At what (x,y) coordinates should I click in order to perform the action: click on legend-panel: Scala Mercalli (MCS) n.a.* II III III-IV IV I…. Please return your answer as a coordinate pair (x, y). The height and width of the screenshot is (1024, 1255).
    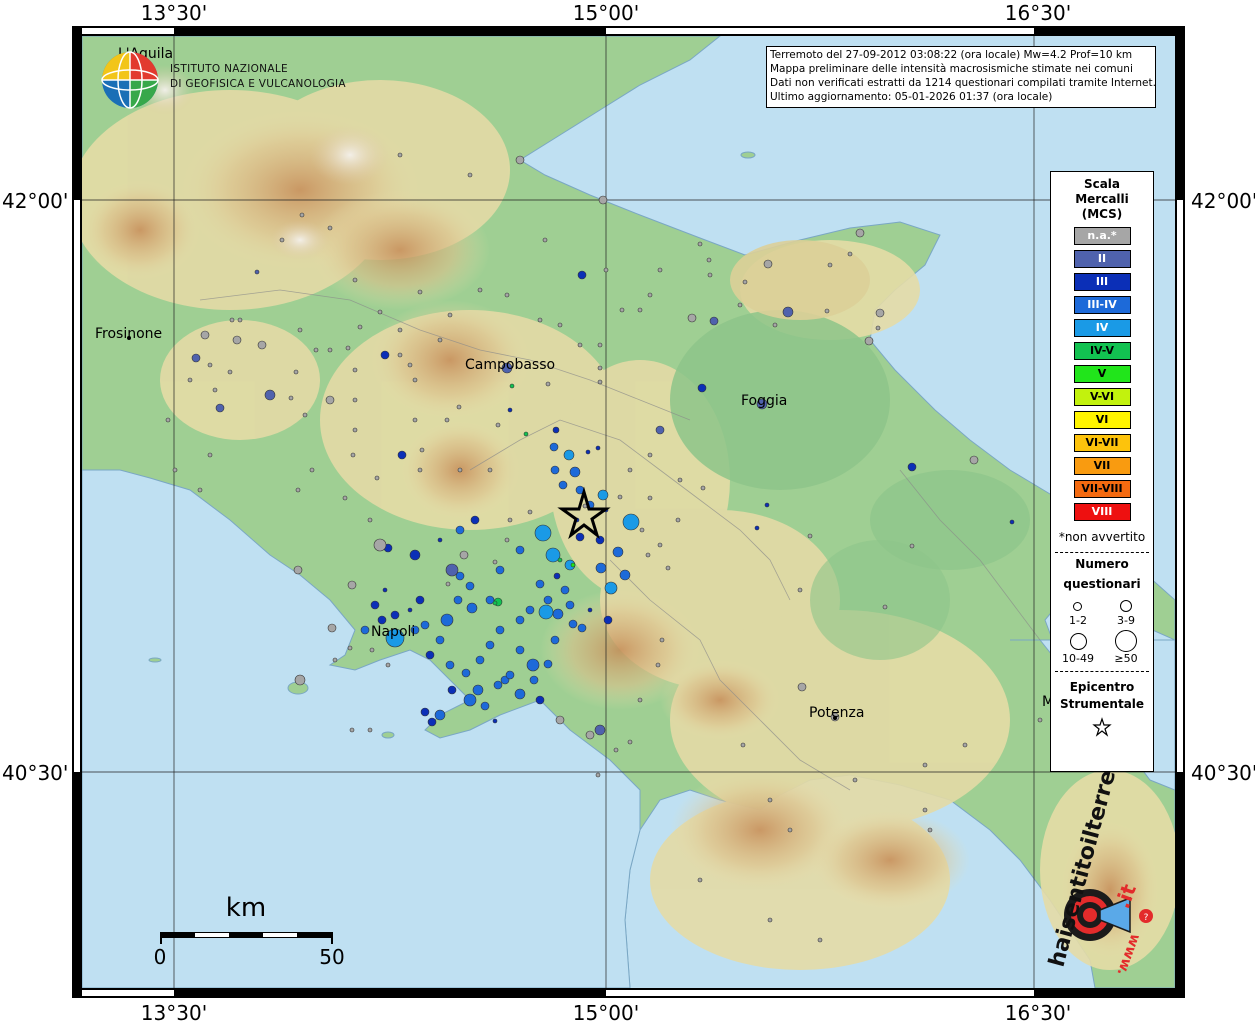
    Looking at the image, I should click on (1102, 471).